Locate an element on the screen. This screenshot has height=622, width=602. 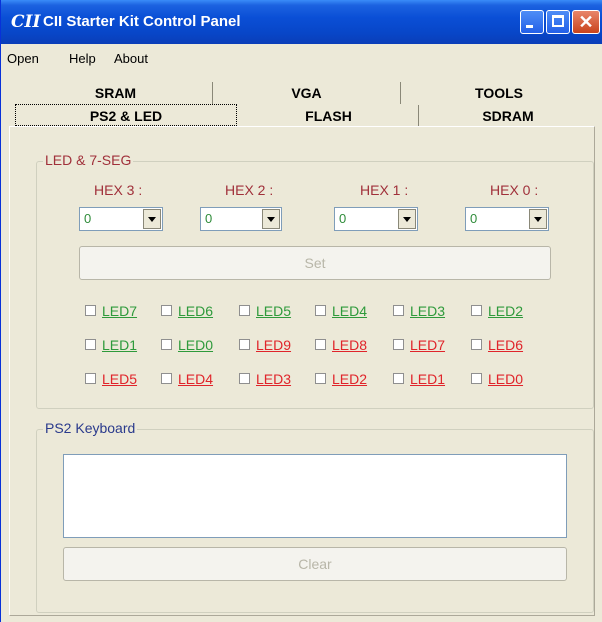
hex2-label: HEX 2 : is located at coordinates (249, 190).